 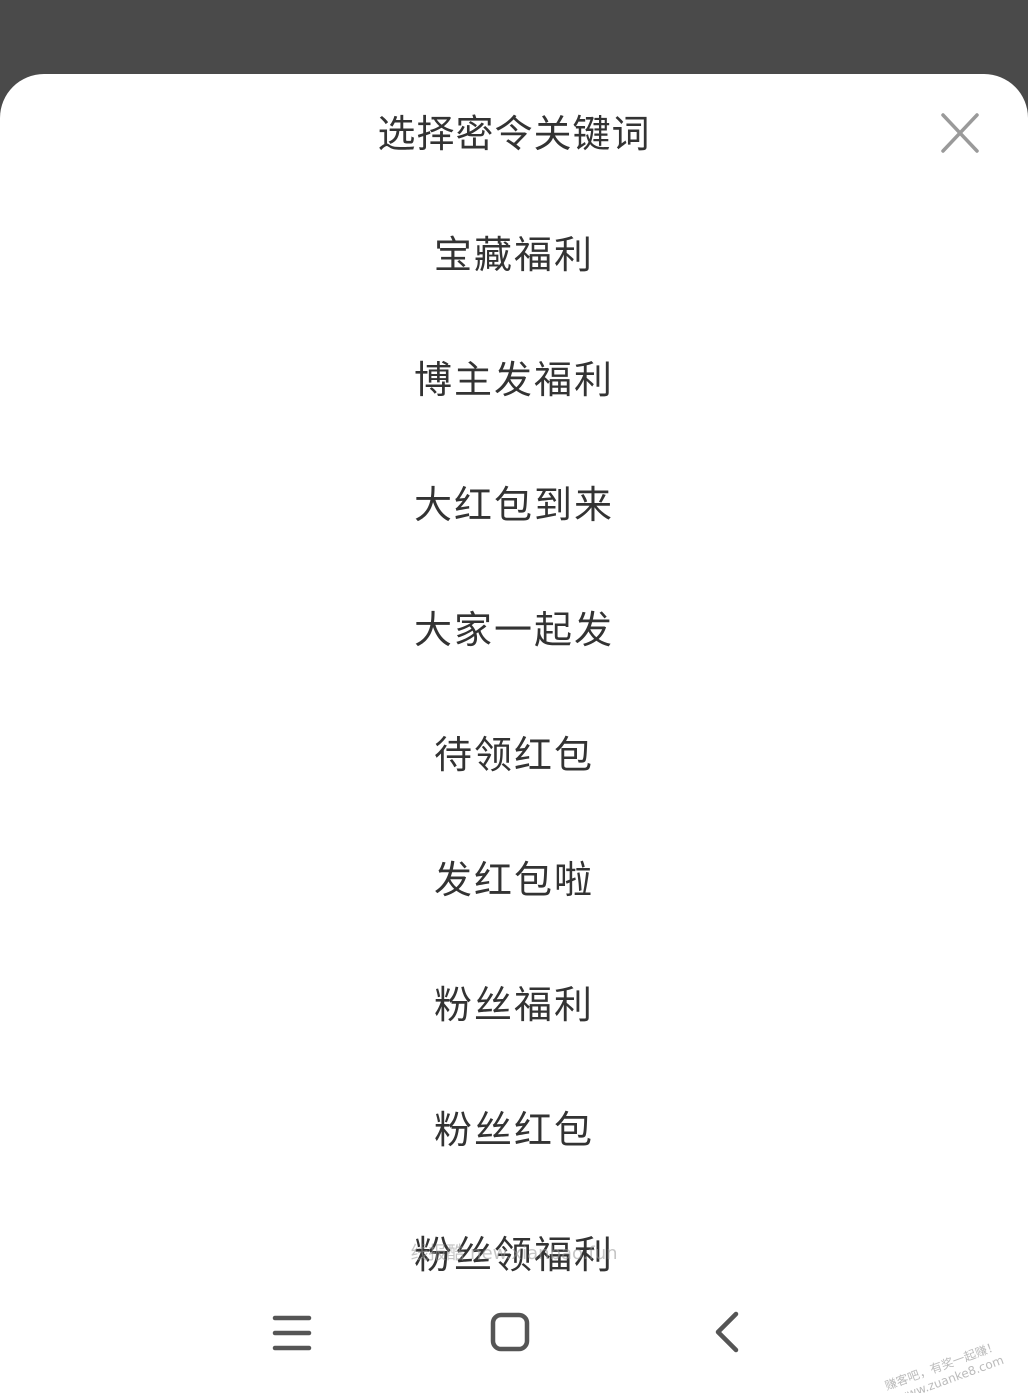 I want to click on back-button, so click(x=728, y=1333).